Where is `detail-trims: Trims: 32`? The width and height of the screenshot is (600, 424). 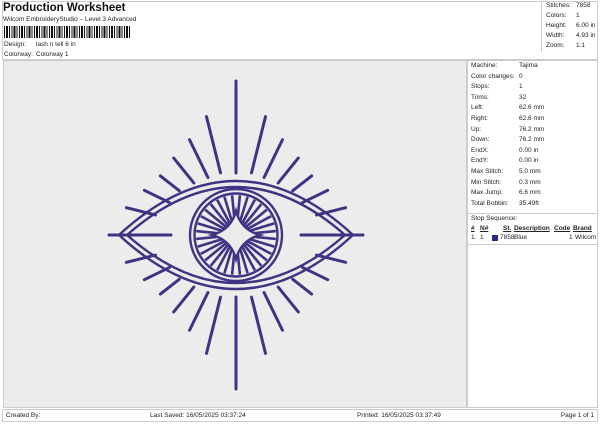
detail-trims: Trims: 32 is located at coordinates (499, 97).